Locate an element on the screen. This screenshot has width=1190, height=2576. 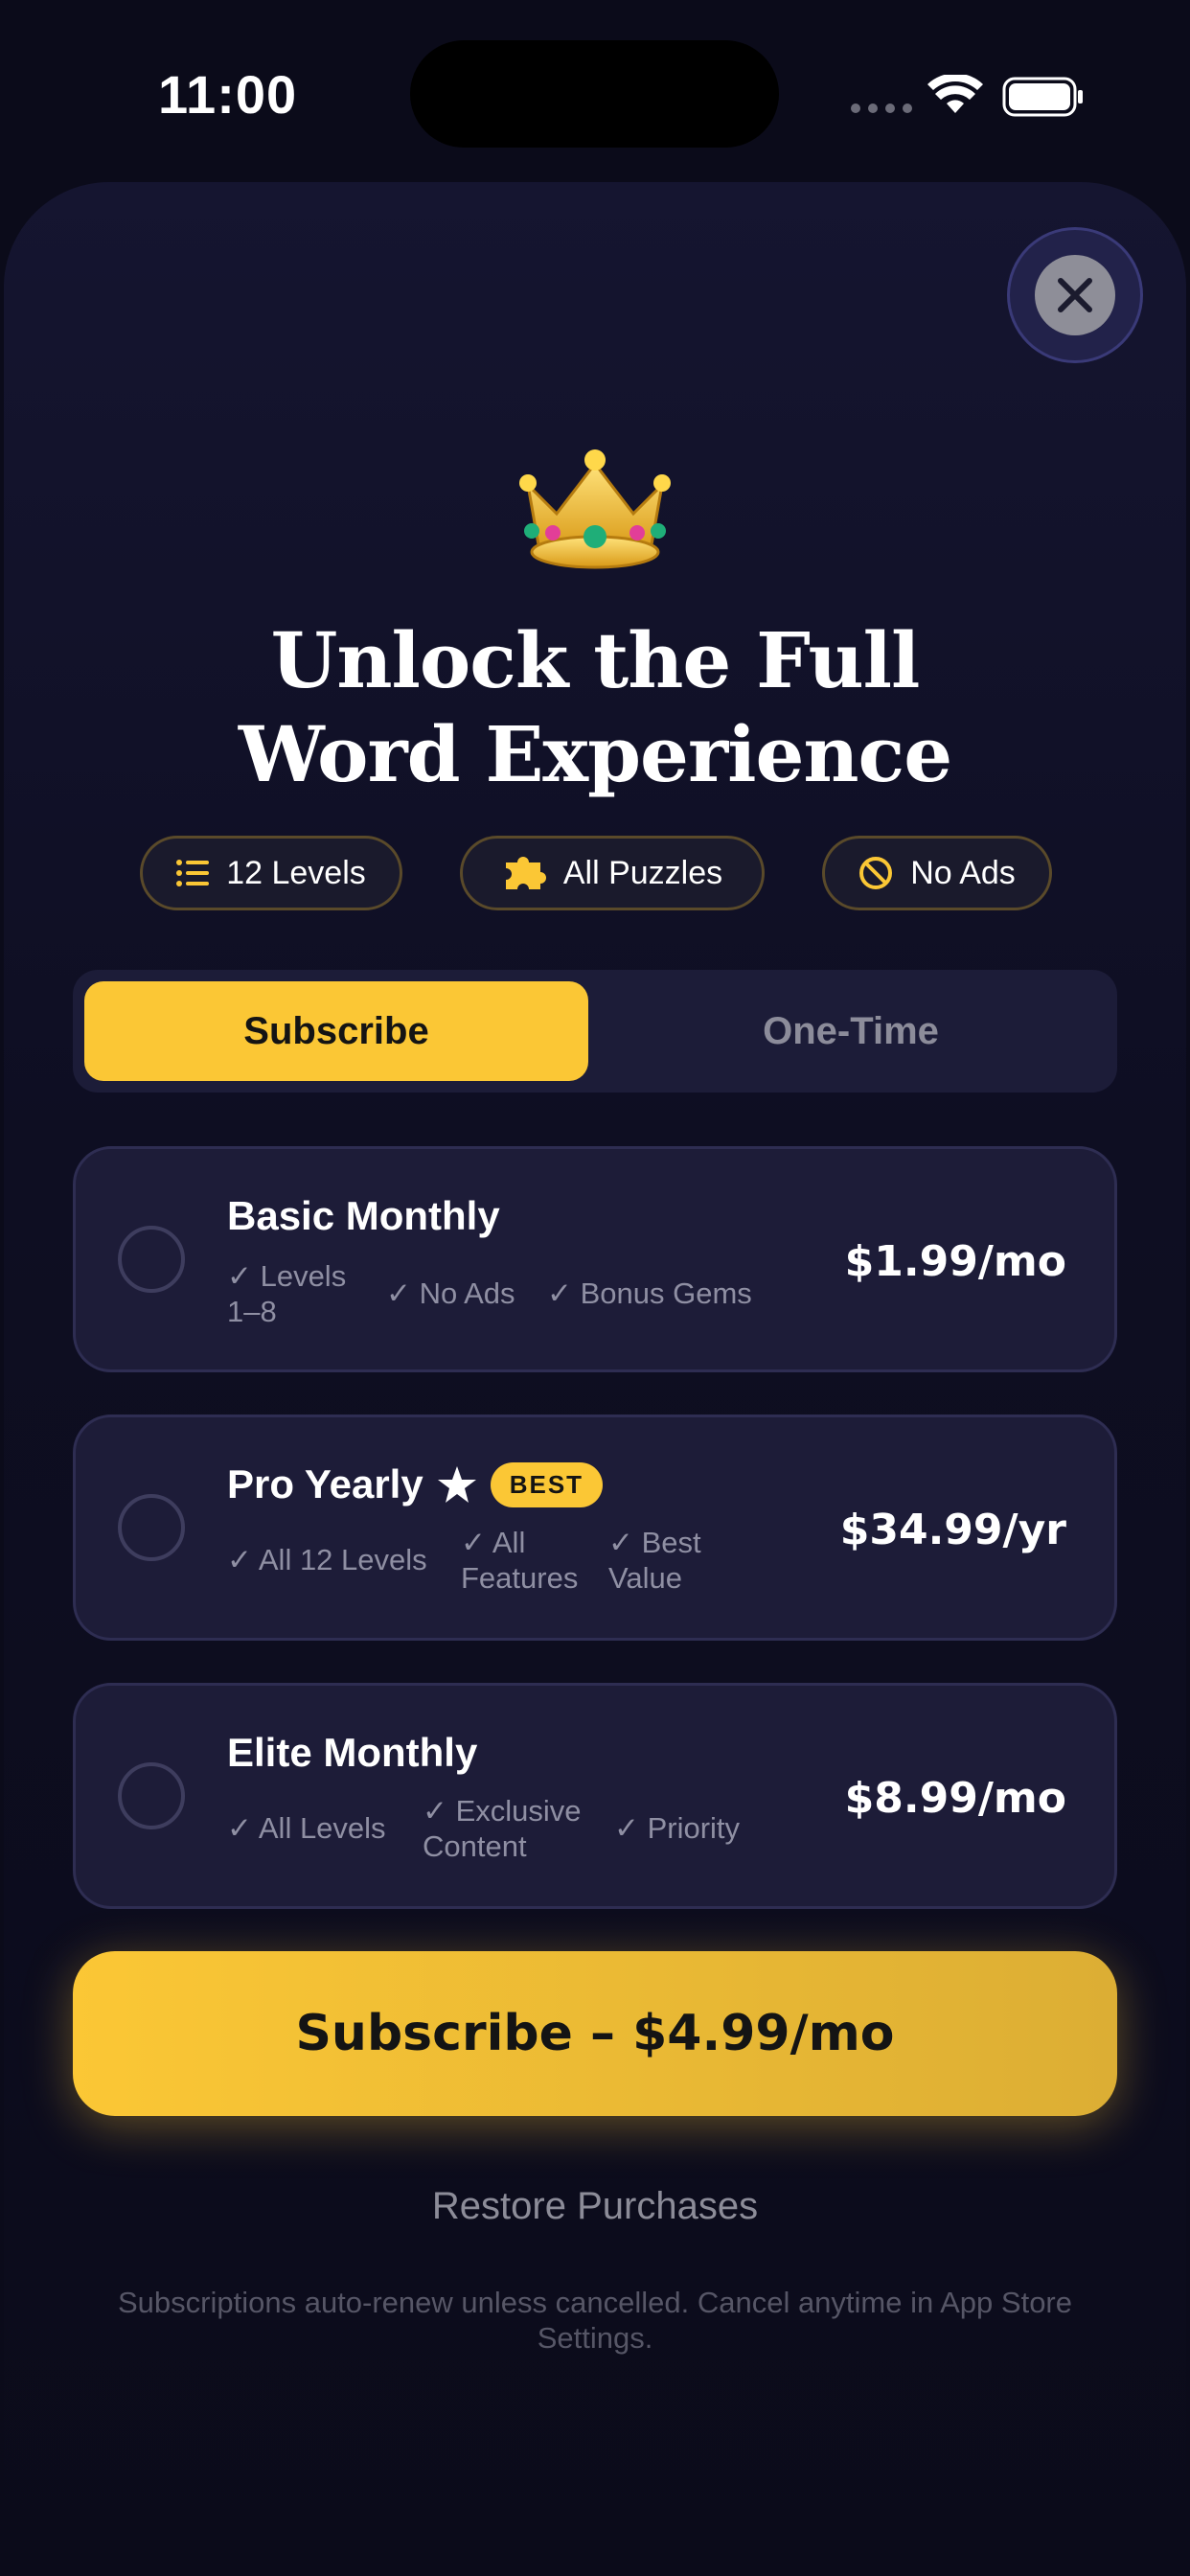
plan-feature: ✓ Priority is located at coordinates (678, 1828).